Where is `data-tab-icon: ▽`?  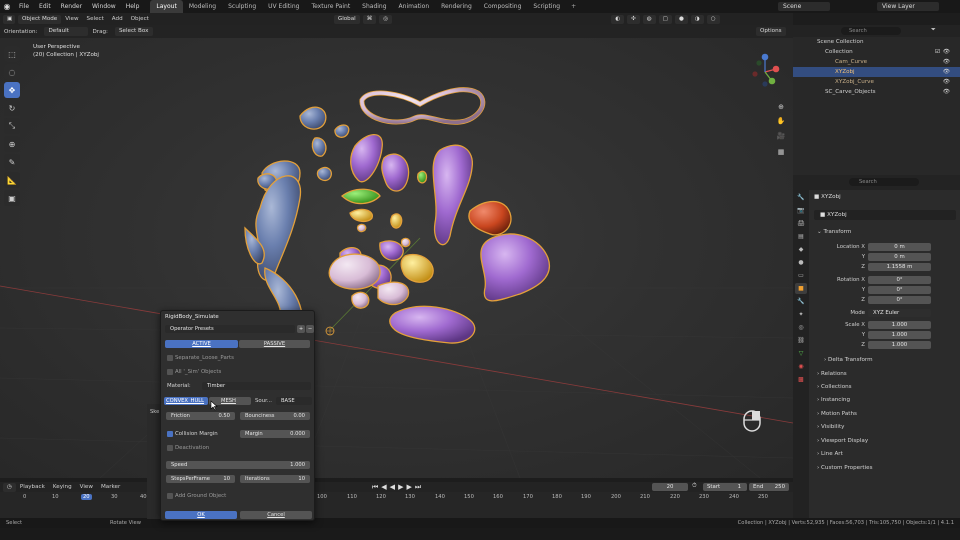
data-tab-icon: ▽ is located at coordinates (801, 353).